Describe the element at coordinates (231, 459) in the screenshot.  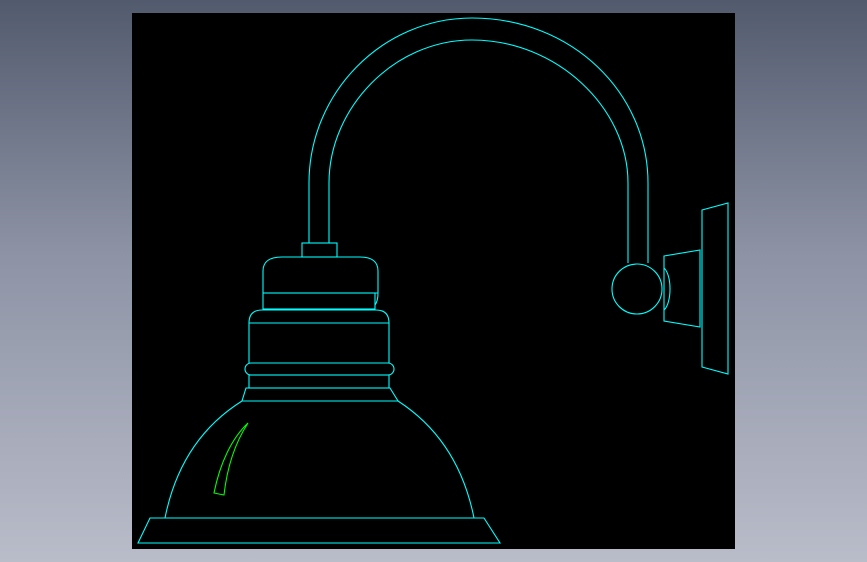
I see `shade-highlight` at that location.